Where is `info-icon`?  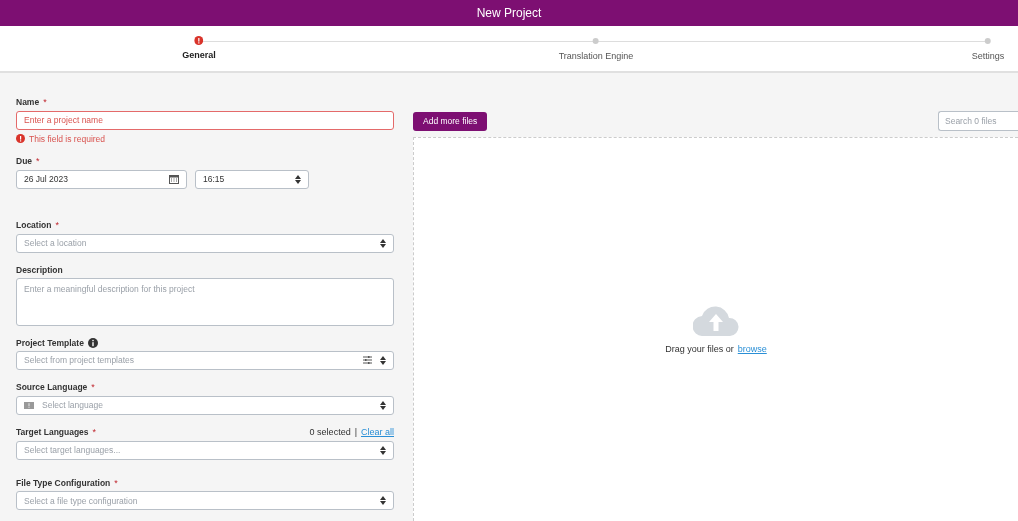
info-icon is located at coordinates (92, 342).